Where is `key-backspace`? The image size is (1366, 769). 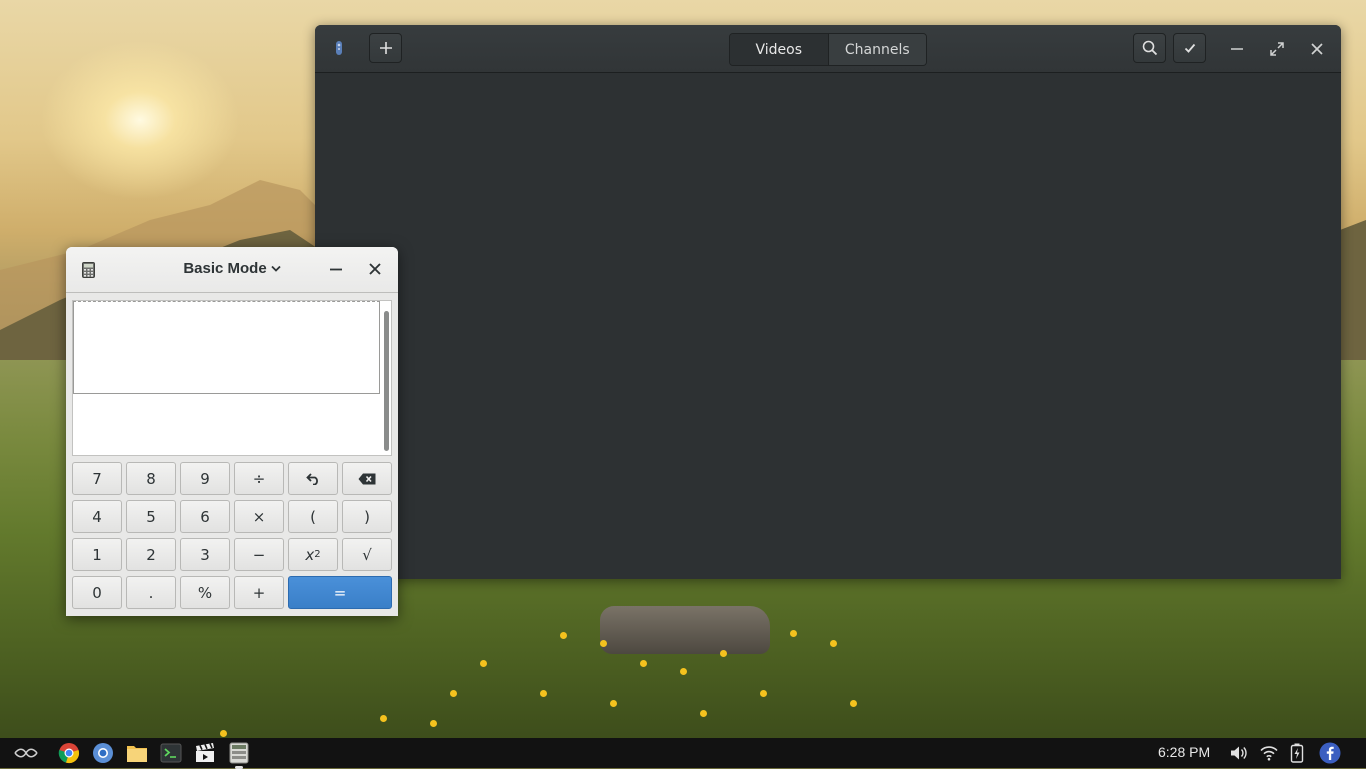 key-backspace is located at coordinates (367, 478).